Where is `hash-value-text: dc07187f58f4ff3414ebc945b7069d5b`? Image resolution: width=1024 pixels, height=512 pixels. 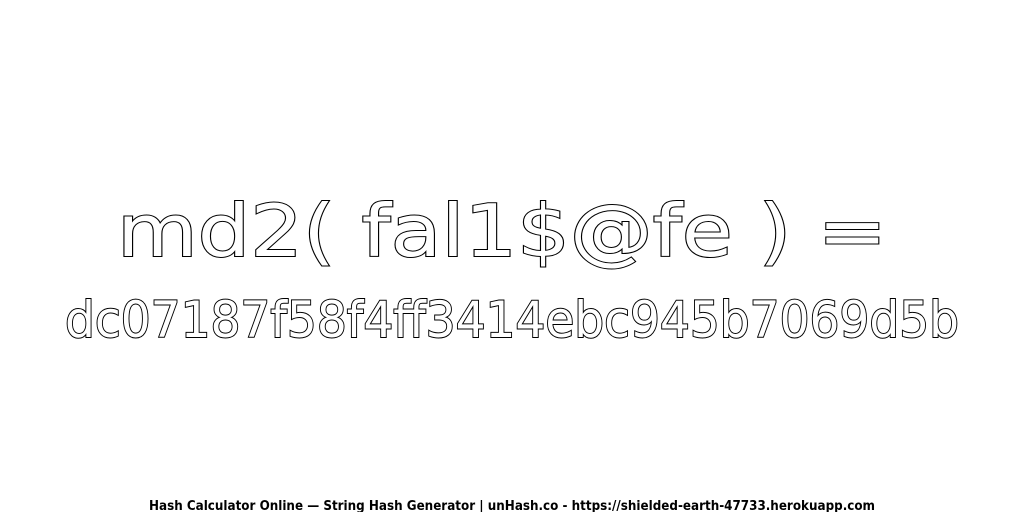 hash-value-text: dc07187f58f4ff3414ebc945b7069d5b is located at coordinates (512, 320).